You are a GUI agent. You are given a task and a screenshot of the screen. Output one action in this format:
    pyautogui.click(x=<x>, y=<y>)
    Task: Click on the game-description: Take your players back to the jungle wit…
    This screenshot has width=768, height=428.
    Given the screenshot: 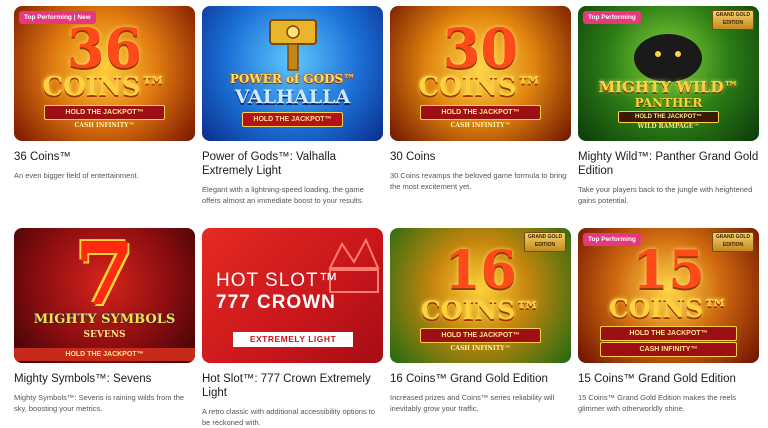 What is the action you would take?
    pyautogui.click(x=665, y=195)
    